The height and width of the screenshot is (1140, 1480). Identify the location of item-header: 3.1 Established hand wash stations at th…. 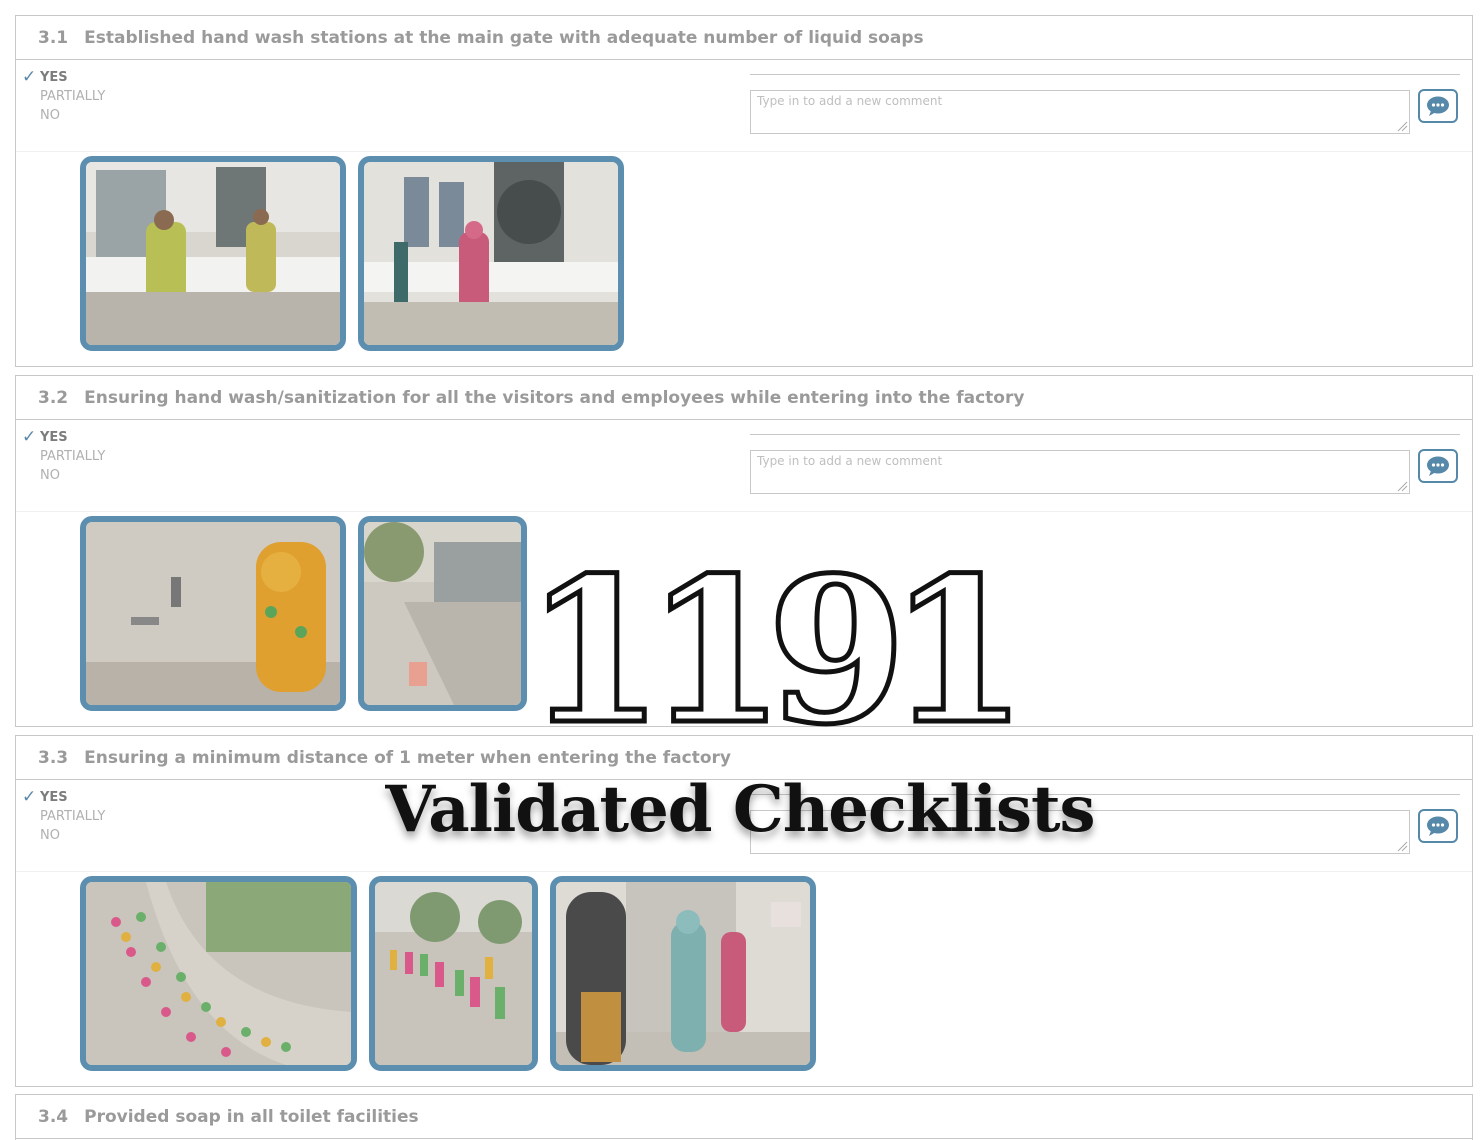
(744, 38).